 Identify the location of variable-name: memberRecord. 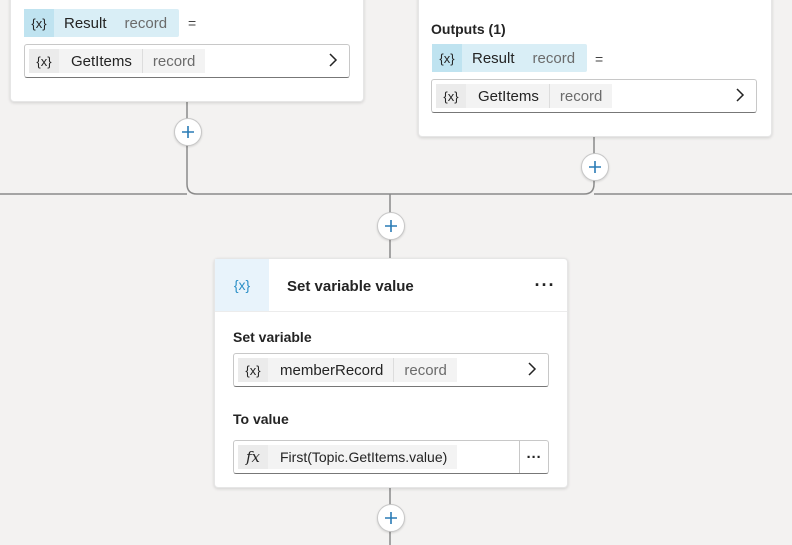
(331, 370).